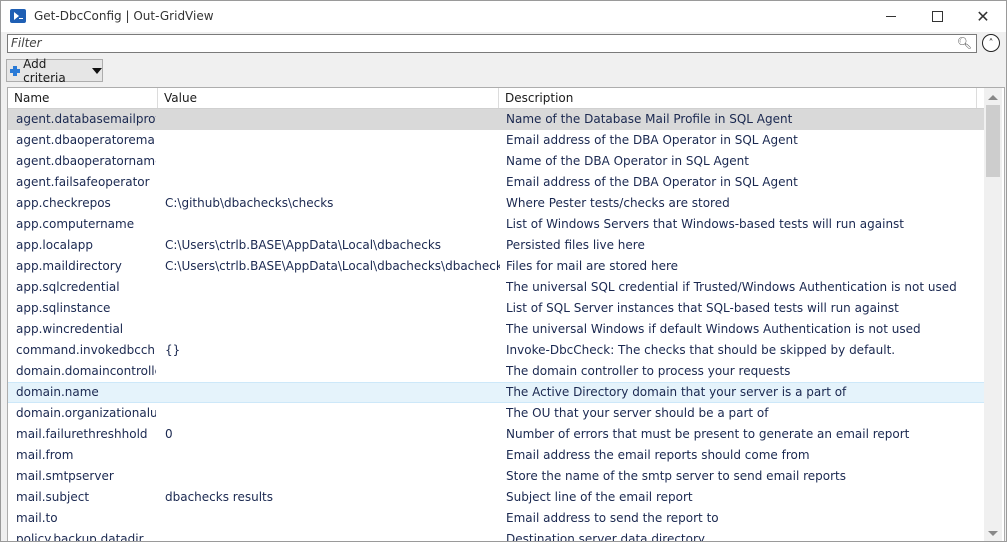 The height and width of the screenshot is (542, 1007). I want to click on vertical-scrollbar, so click(993, 314).